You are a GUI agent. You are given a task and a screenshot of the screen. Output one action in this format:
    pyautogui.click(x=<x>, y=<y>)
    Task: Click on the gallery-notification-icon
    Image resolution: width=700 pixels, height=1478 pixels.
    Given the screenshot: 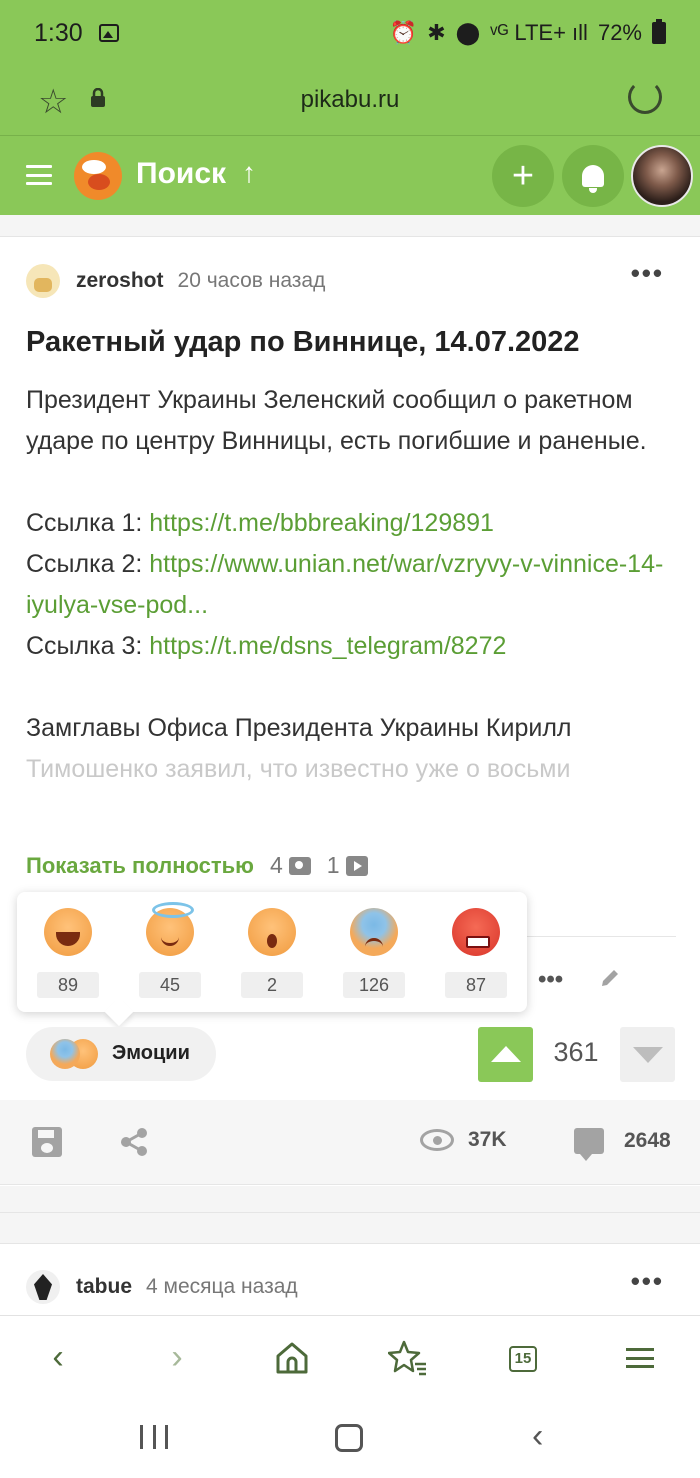 What is the action you would take?
    pyautogui.click(x=108, y=33)
    